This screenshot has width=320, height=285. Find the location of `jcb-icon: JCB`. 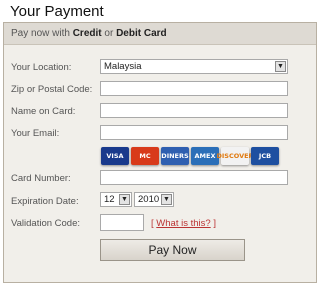

jcb-icon: JCB is located at coordinates (265, 156).